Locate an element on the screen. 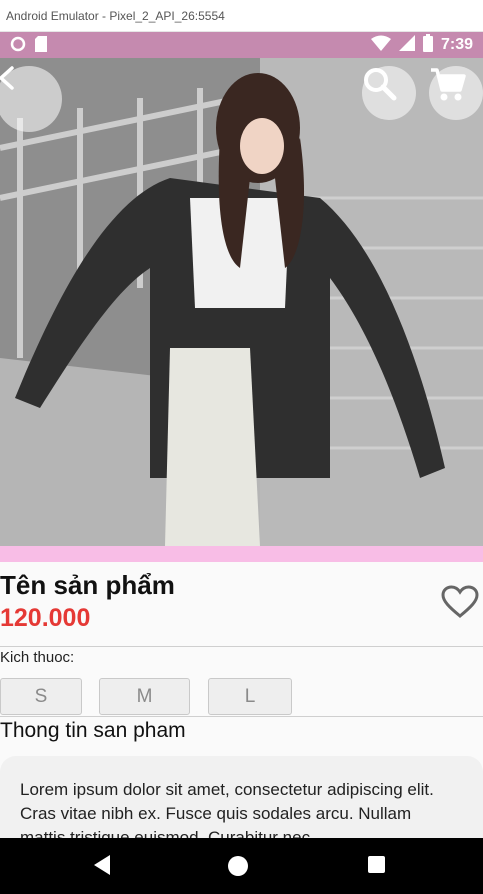 The image size is (483, 894). circle-icon is located at coordinates (18, 46).